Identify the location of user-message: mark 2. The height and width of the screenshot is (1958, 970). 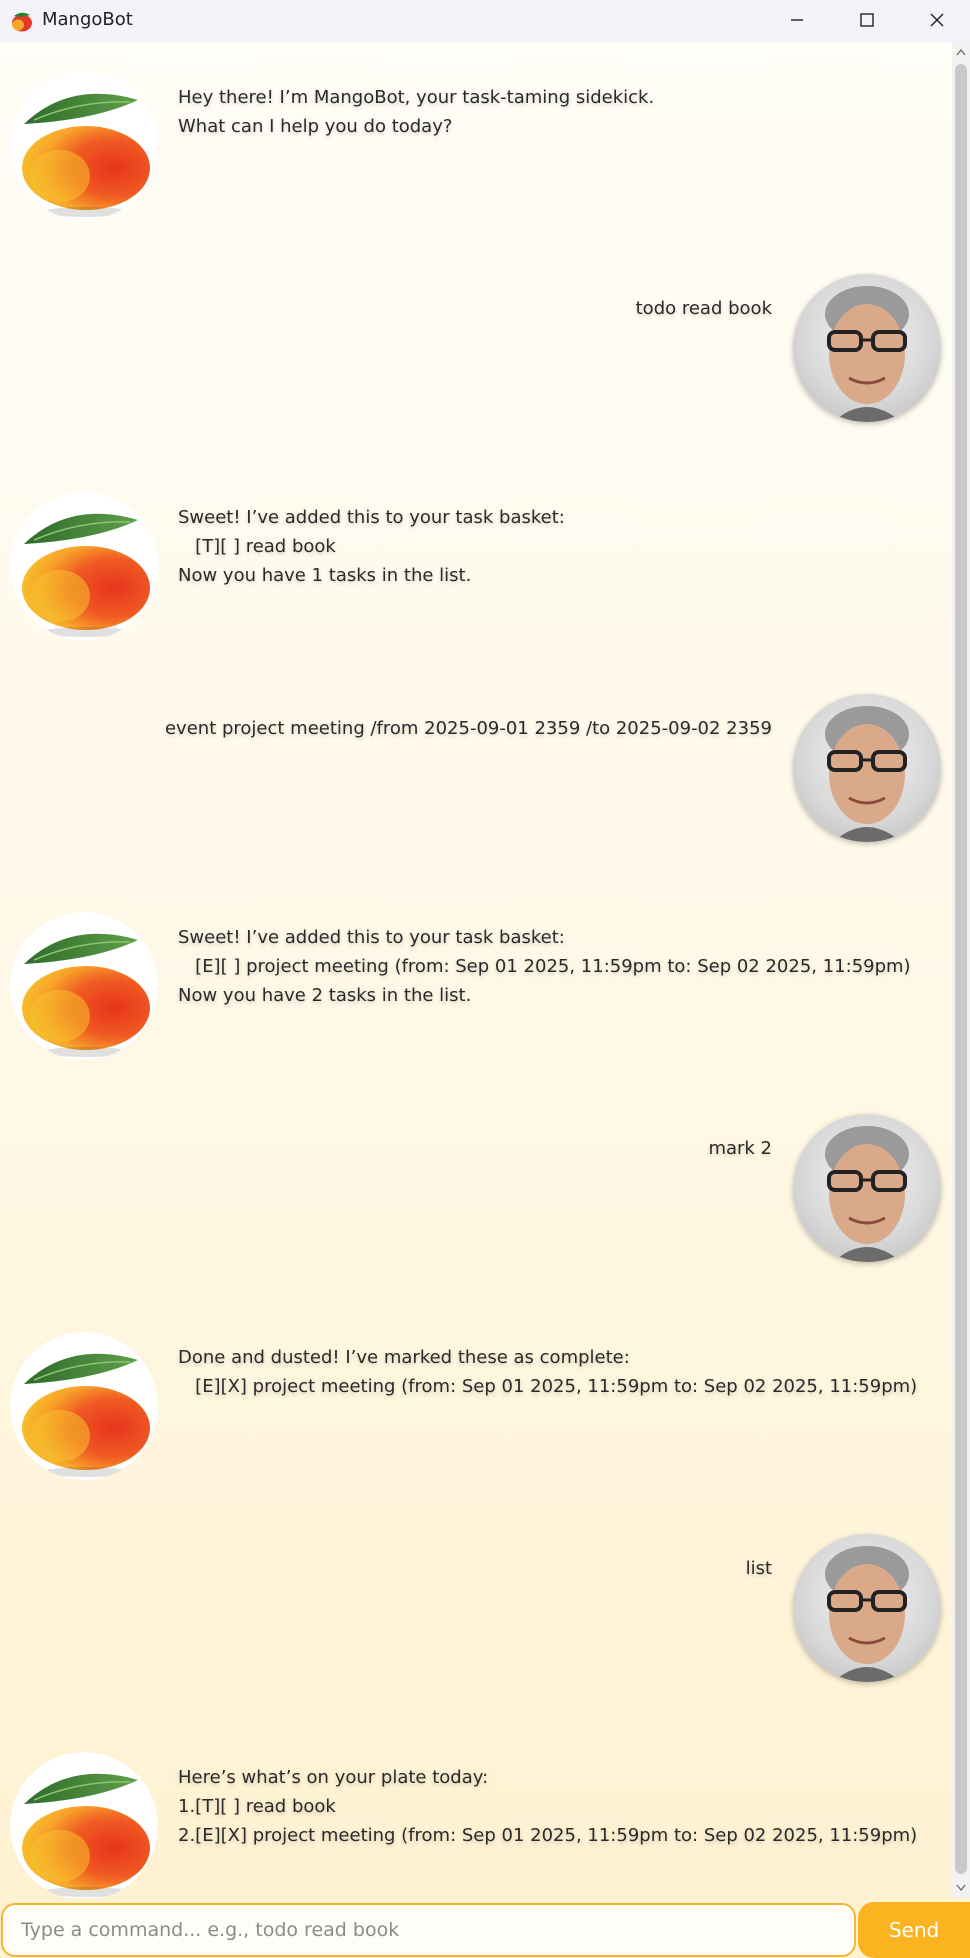
(740, 1148).